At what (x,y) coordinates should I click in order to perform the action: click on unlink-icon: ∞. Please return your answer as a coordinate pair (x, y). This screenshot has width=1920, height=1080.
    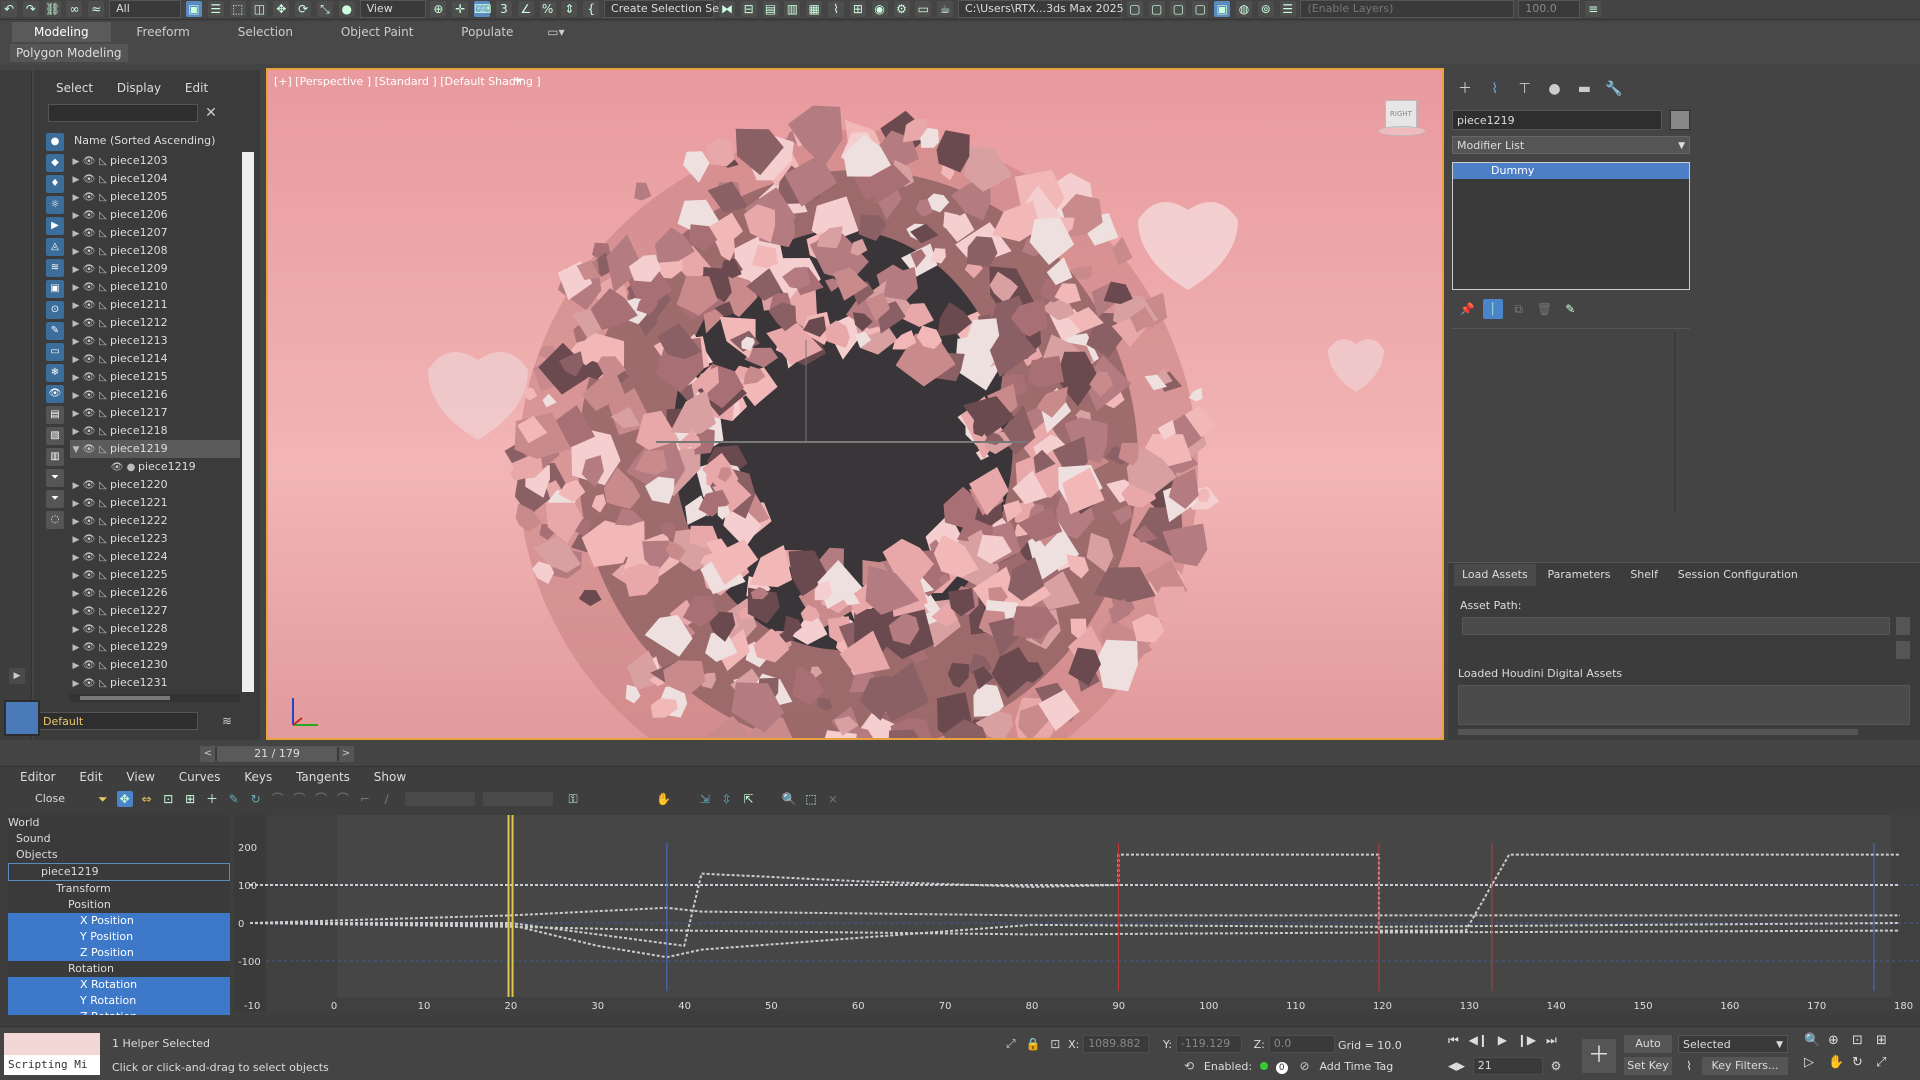
    Looking at the image, I should click on (74, 9).